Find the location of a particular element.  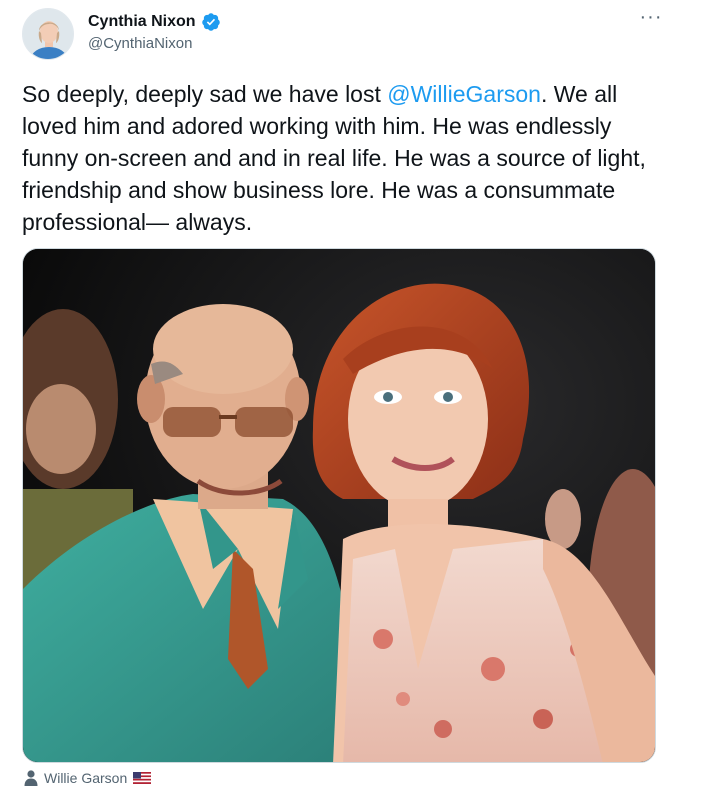

avatar-image is located at coordinates (48, 34).